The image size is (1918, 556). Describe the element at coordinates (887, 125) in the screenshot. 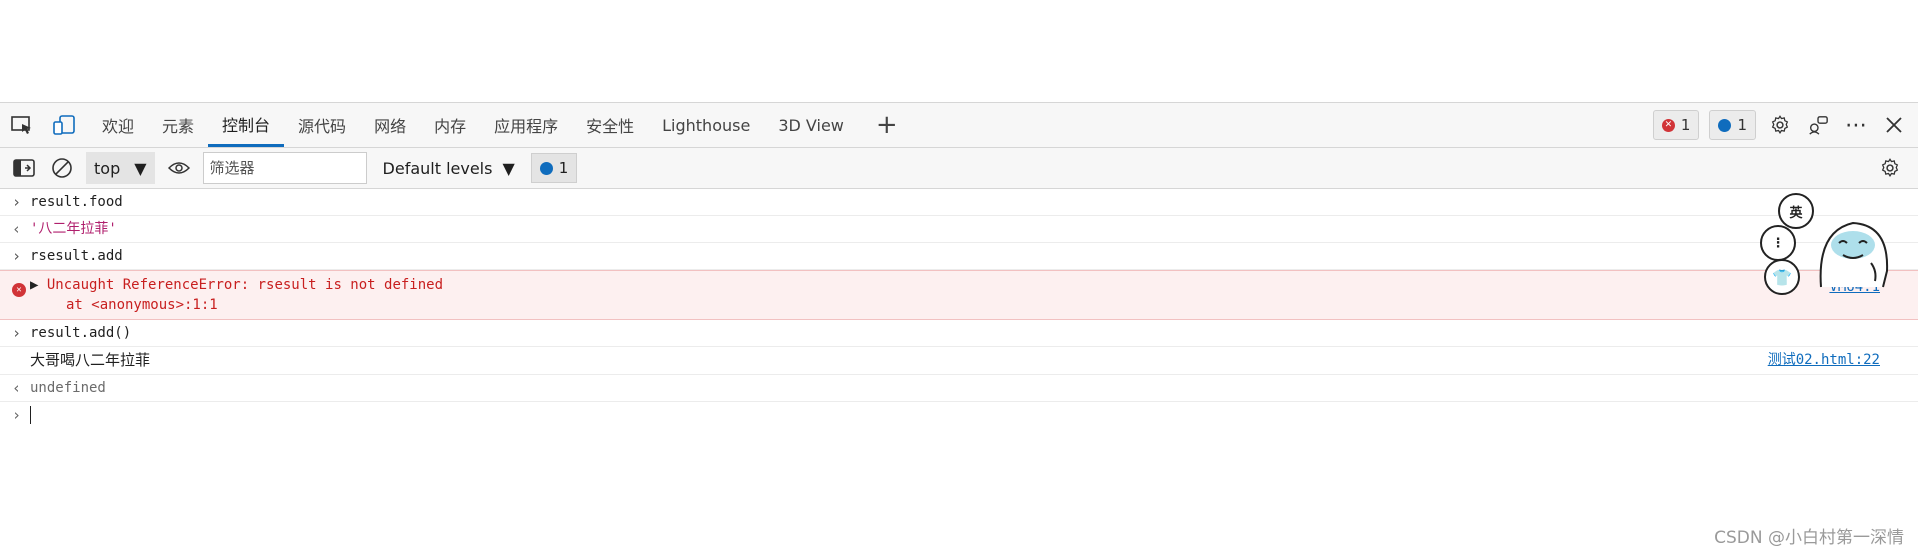

I see `add-tab-icon: +` at that location.